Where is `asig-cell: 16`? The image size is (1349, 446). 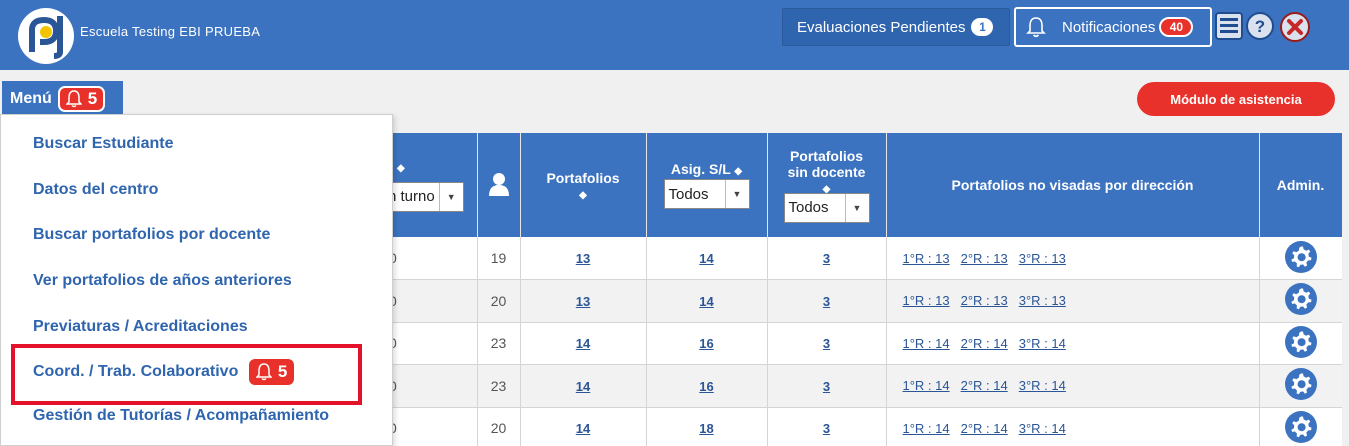 asig-cell: 16 is located at coordinates (707, 343).